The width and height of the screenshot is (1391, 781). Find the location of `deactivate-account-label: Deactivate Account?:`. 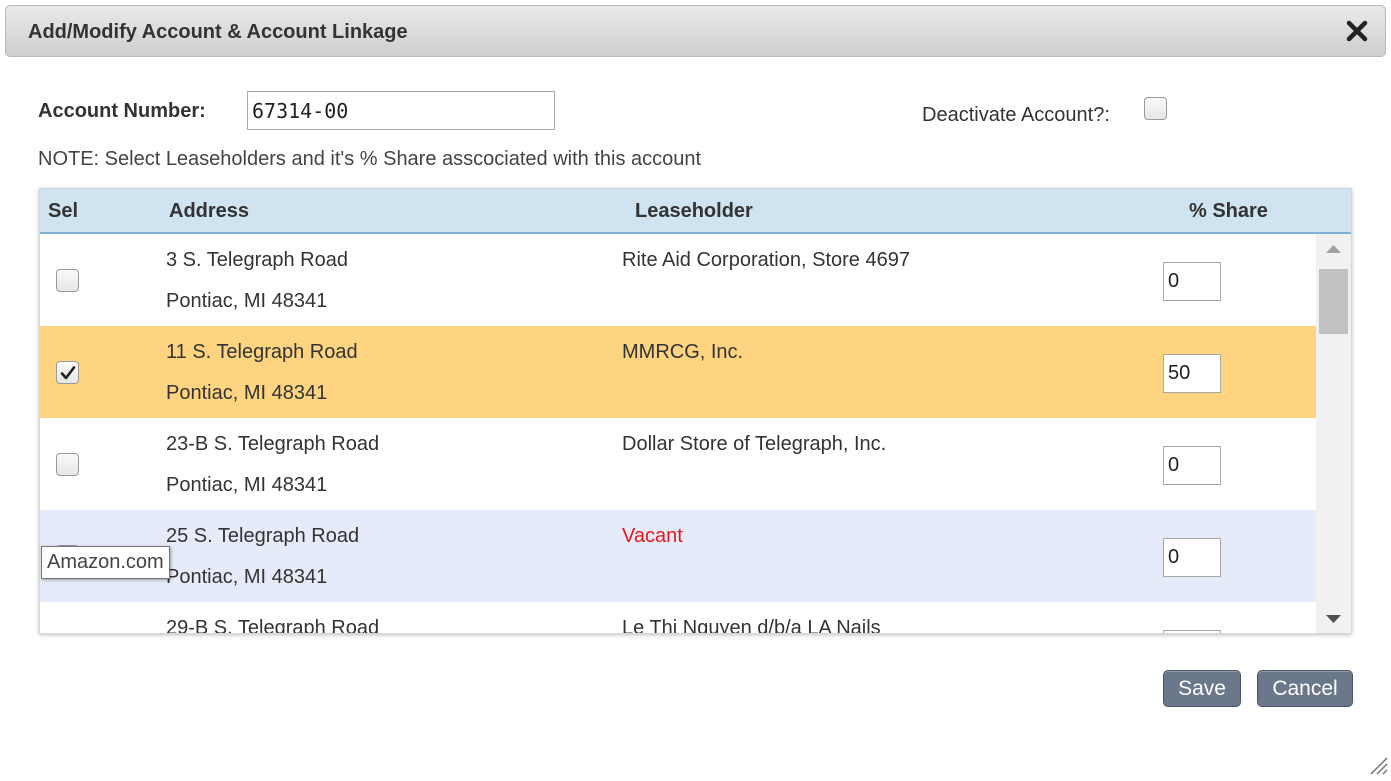

deactivate-account-label: Deactivate Account?: is located at coordinates (1016, 115).